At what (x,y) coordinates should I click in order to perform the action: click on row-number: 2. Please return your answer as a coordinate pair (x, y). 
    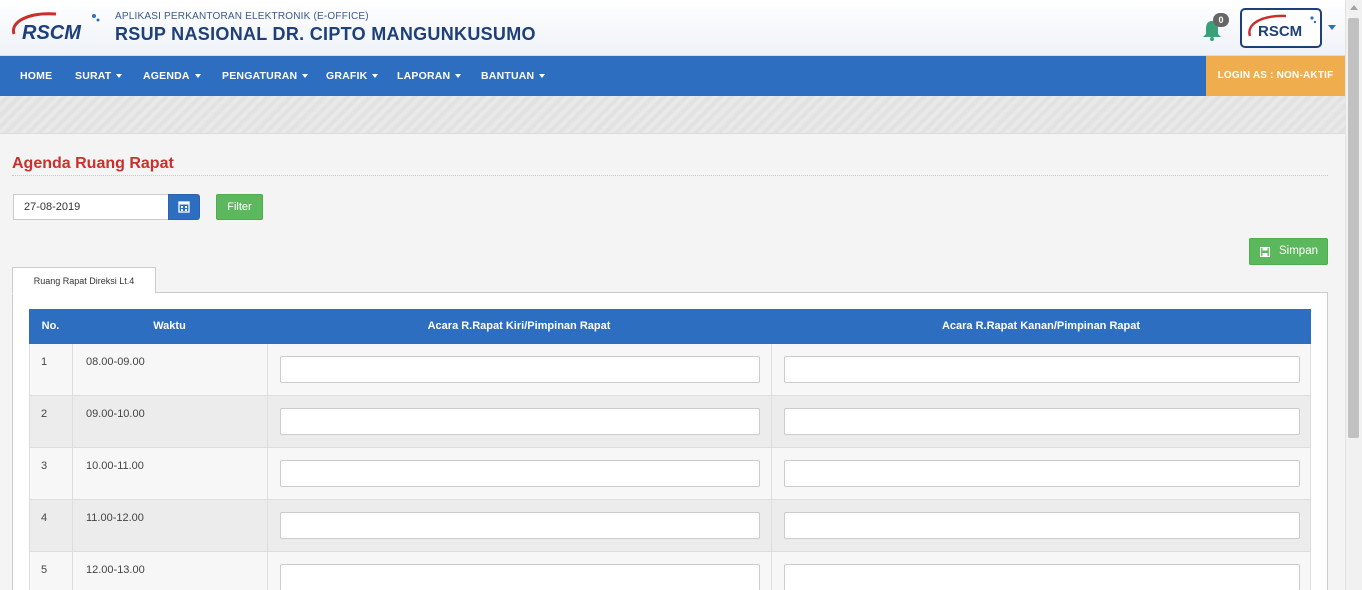
    Looking at the image, I should click on (51, 421).